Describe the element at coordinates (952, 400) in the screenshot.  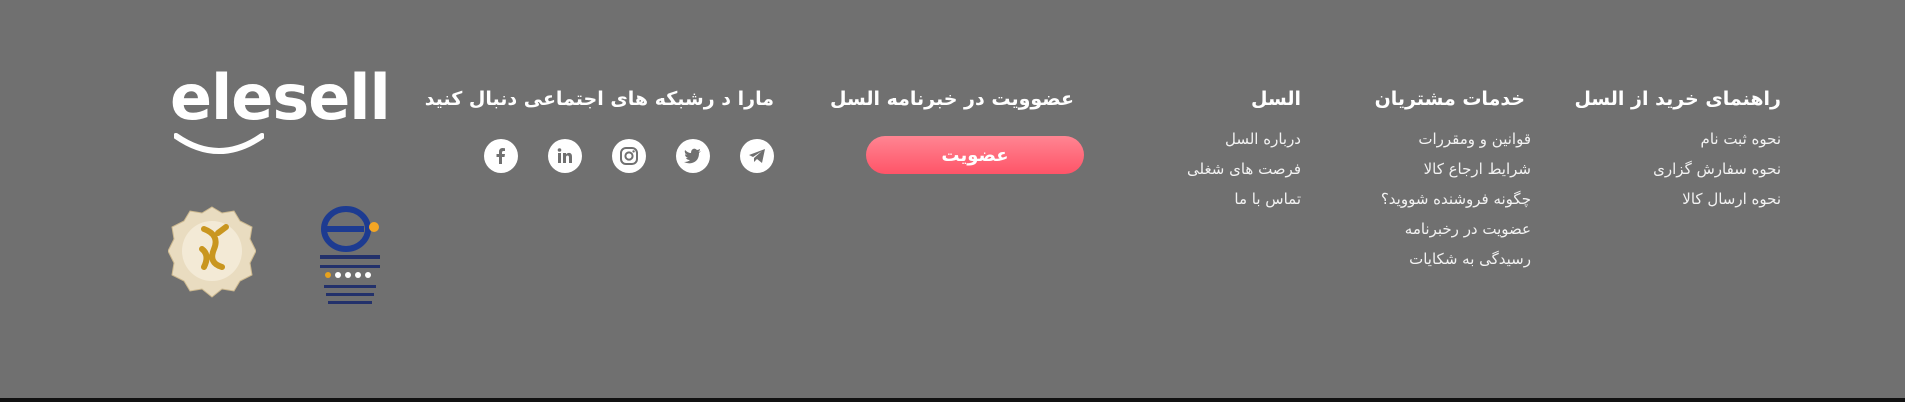
I see `footer-bottom-border` at that location.